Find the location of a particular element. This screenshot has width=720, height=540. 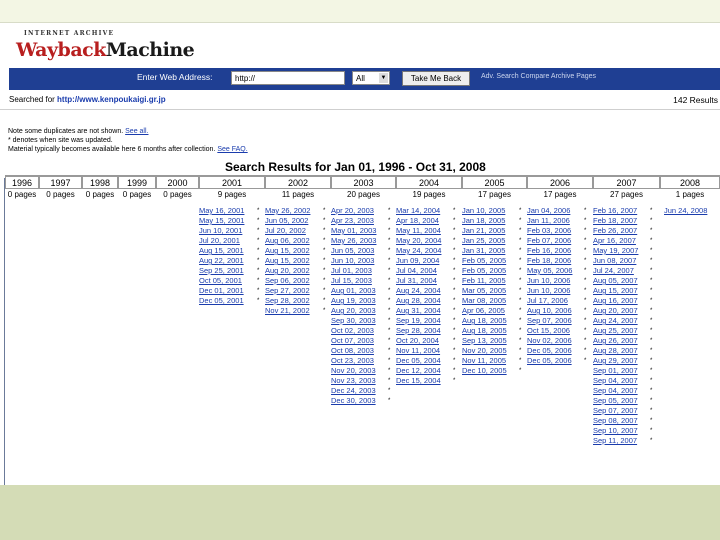

snapshot-link: Jun 10, 2003 is located at coordinates (352, 260).